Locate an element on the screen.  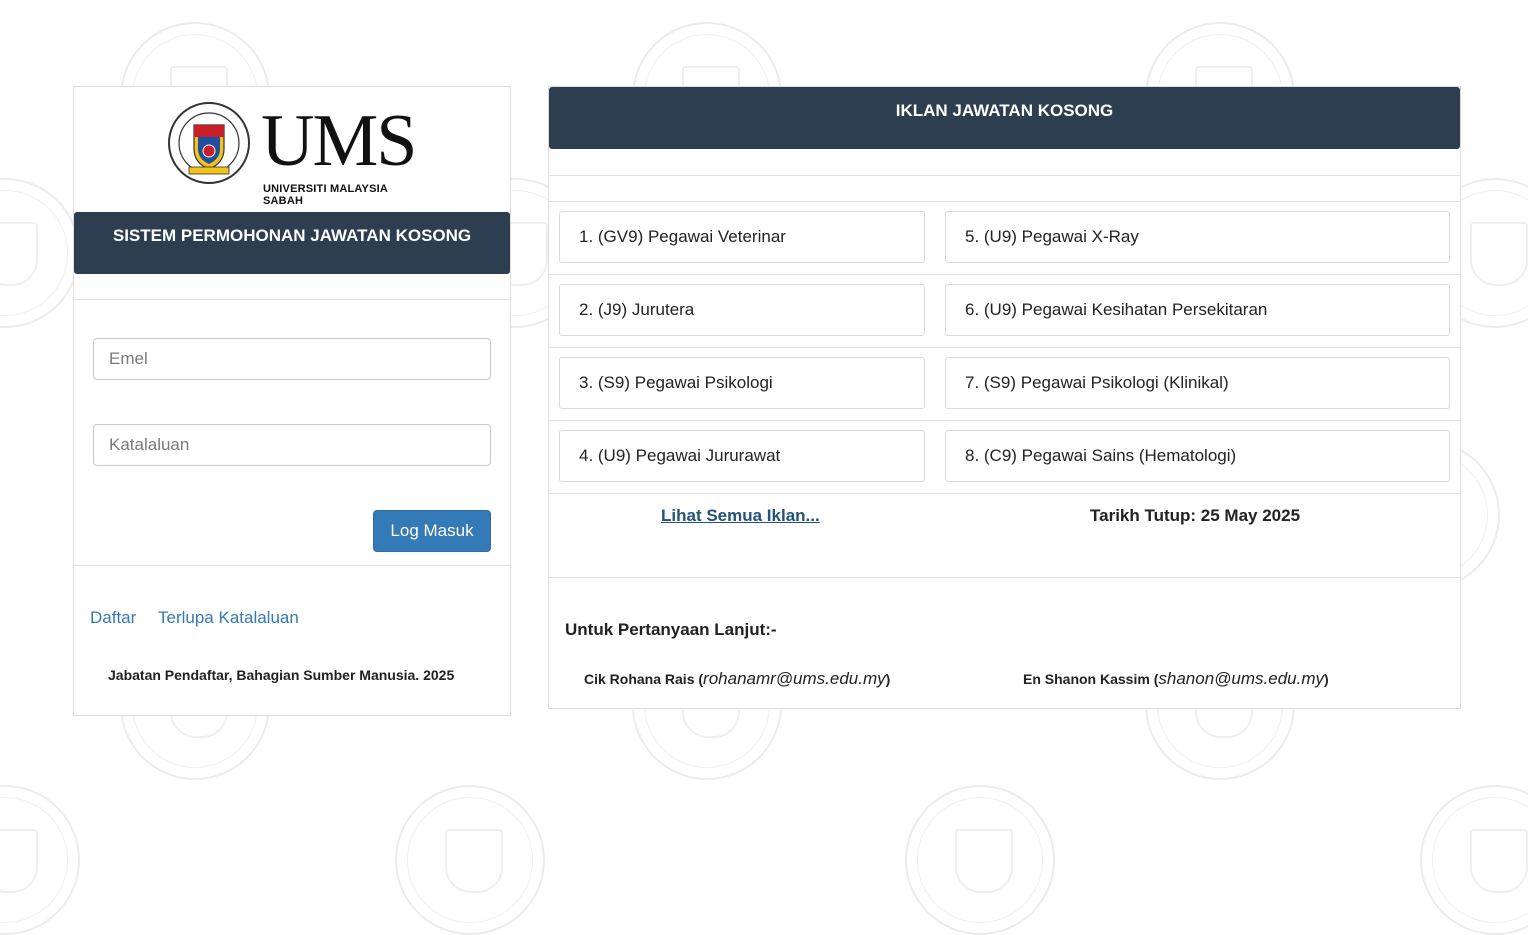
logo-text: UMS is located at coordinates (339, 141).